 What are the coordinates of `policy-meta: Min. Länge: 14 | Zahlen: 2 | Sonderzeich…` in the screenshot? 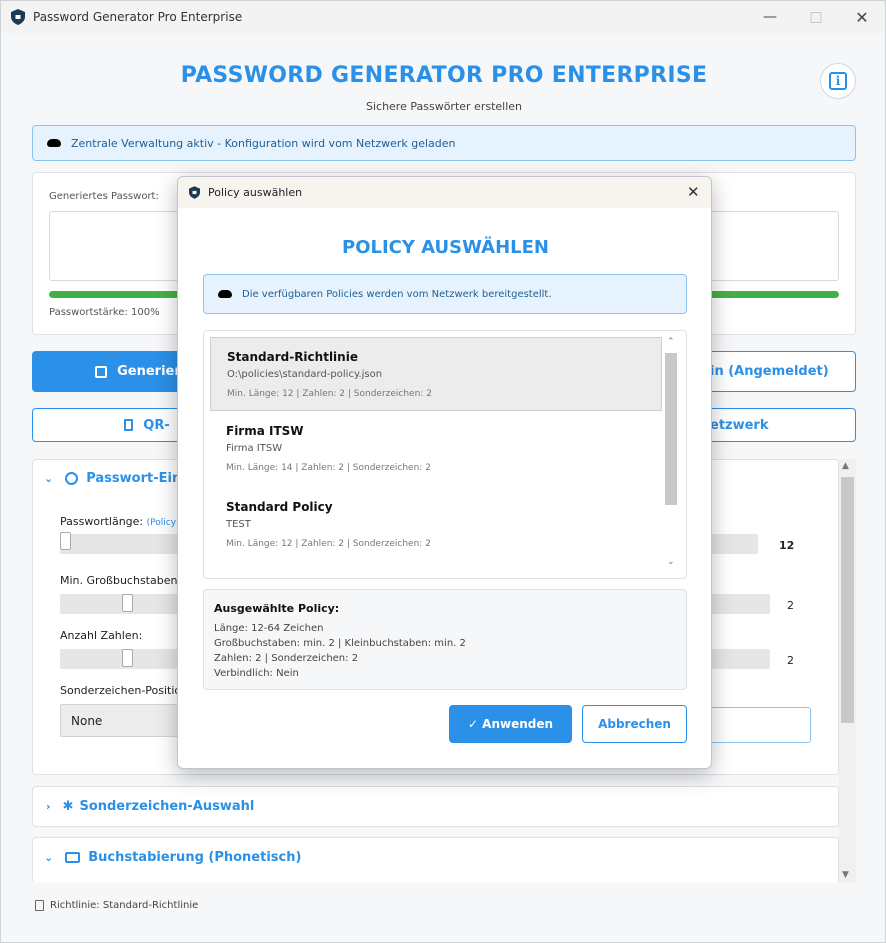 It's located at (328, 468).